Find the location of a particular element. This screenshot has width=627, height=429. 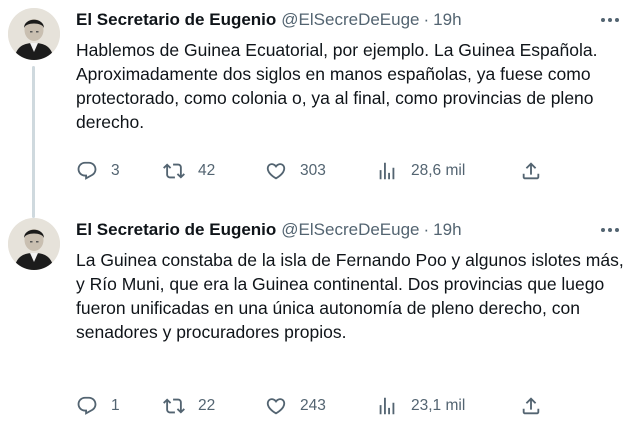

tweet-actions: 3 42 303 28,6 mil is located at coordinates (311, 171).